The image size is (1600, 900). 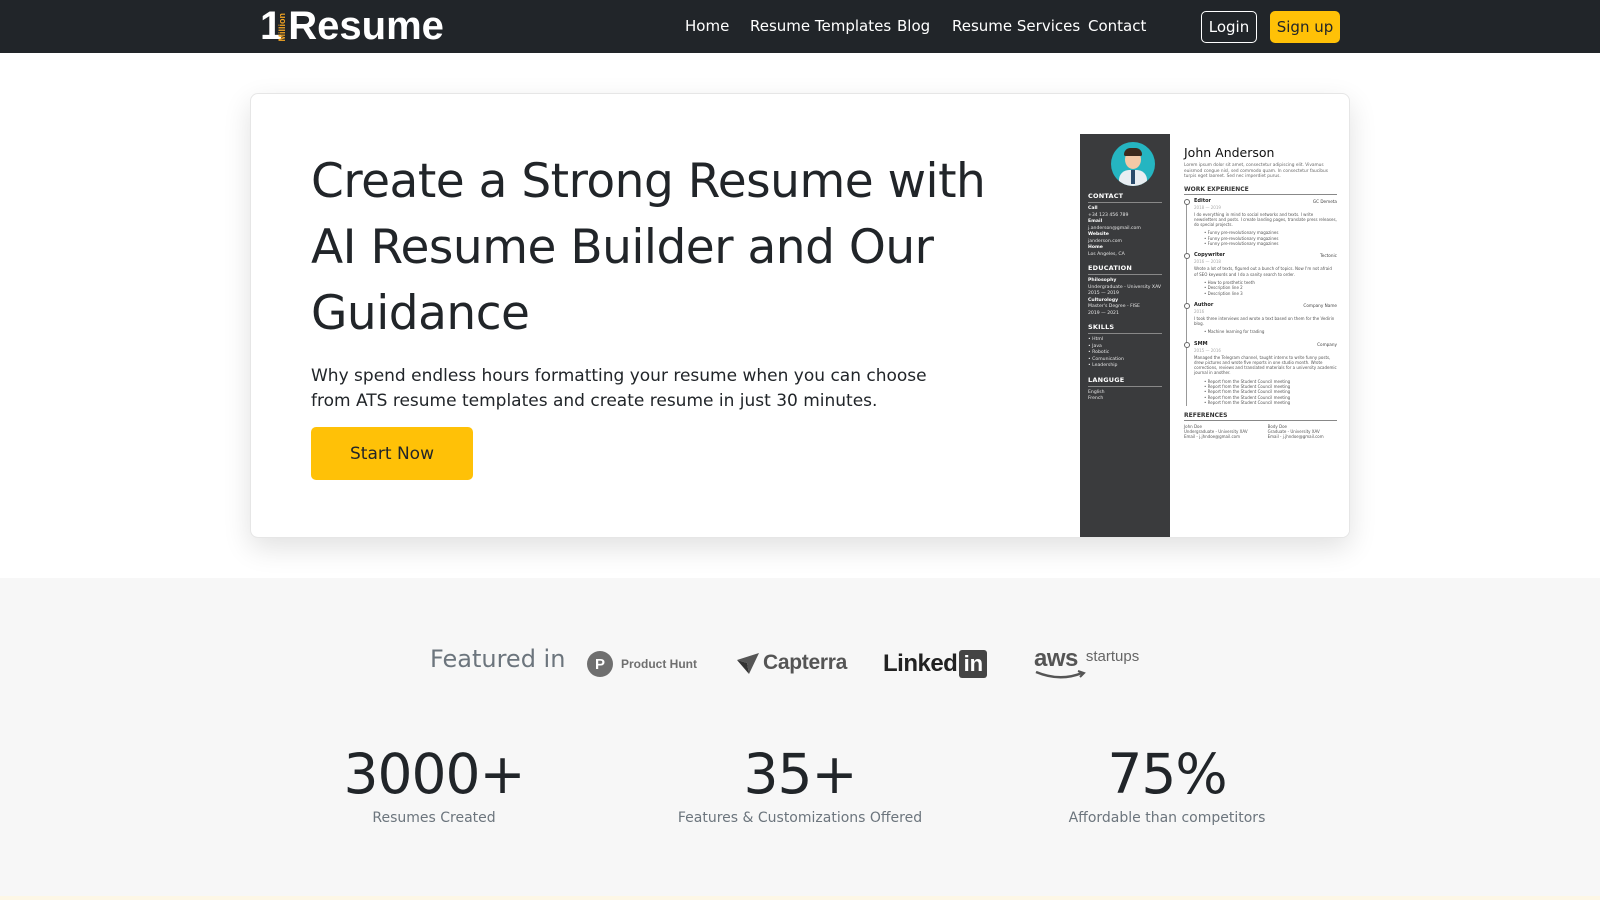 I want to click on nav-home: Home, so click(x=707, y=26).